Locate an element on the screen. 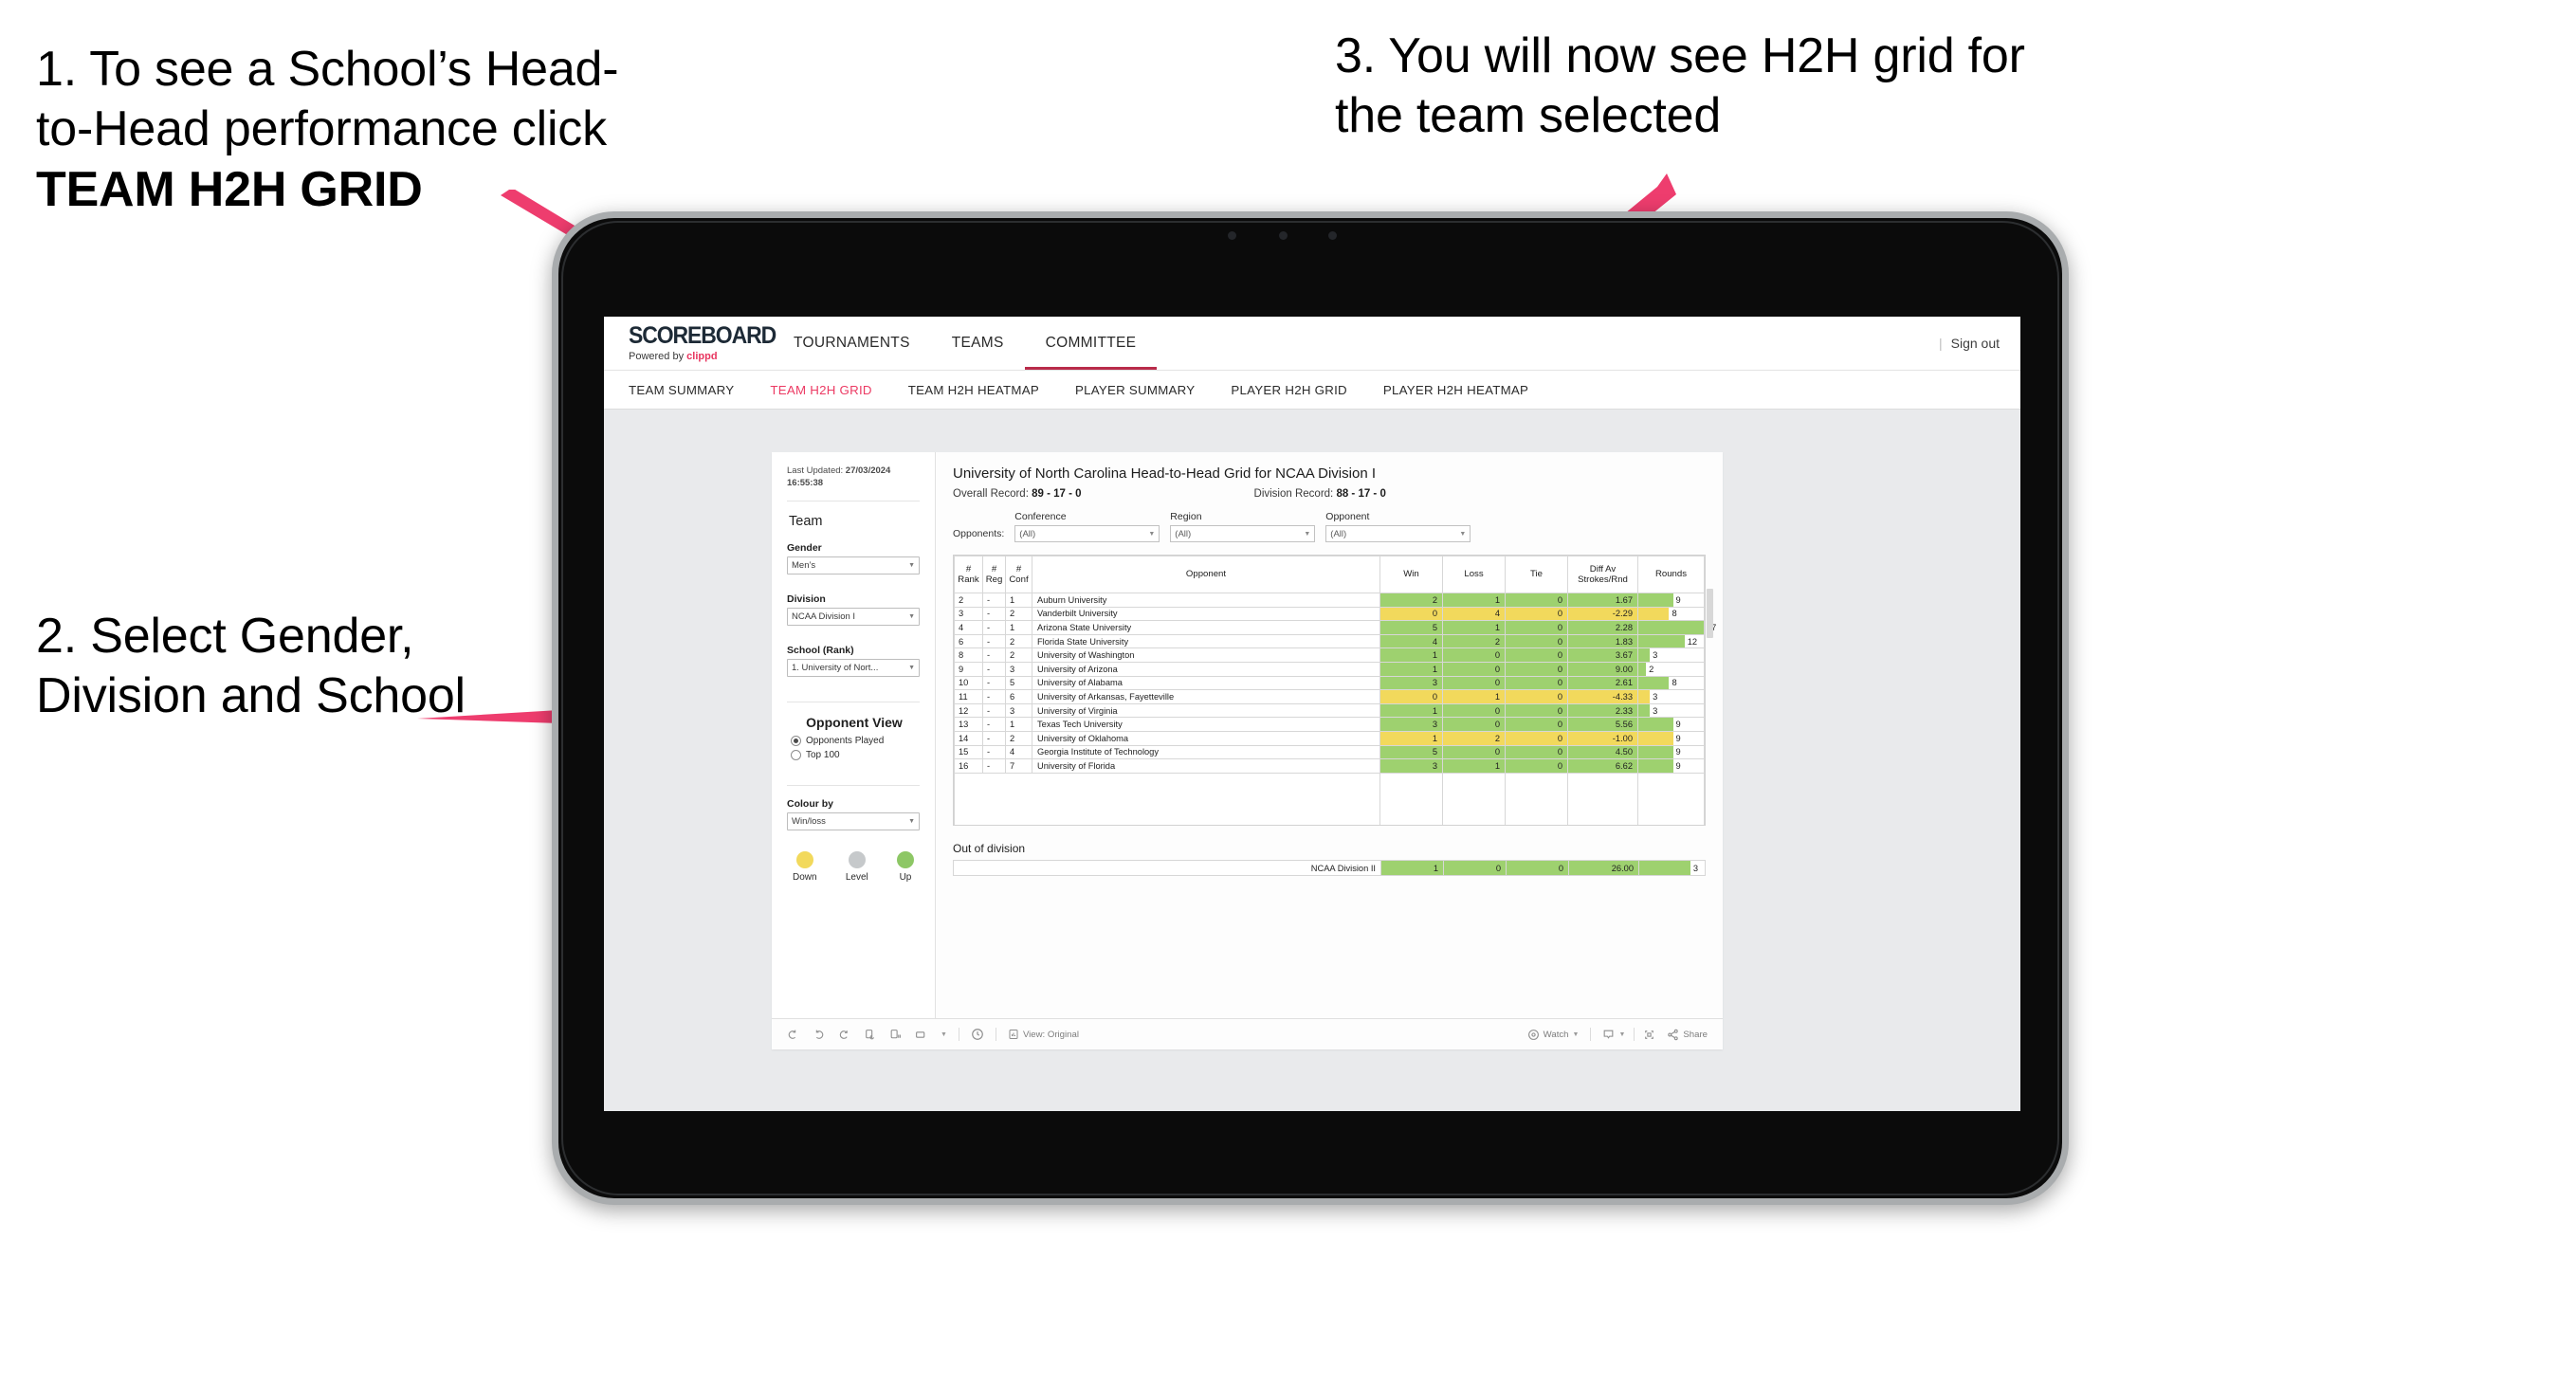  overall-record: Overall Record: 89 - 17 - 0 is located at coordinates (1017, 494).